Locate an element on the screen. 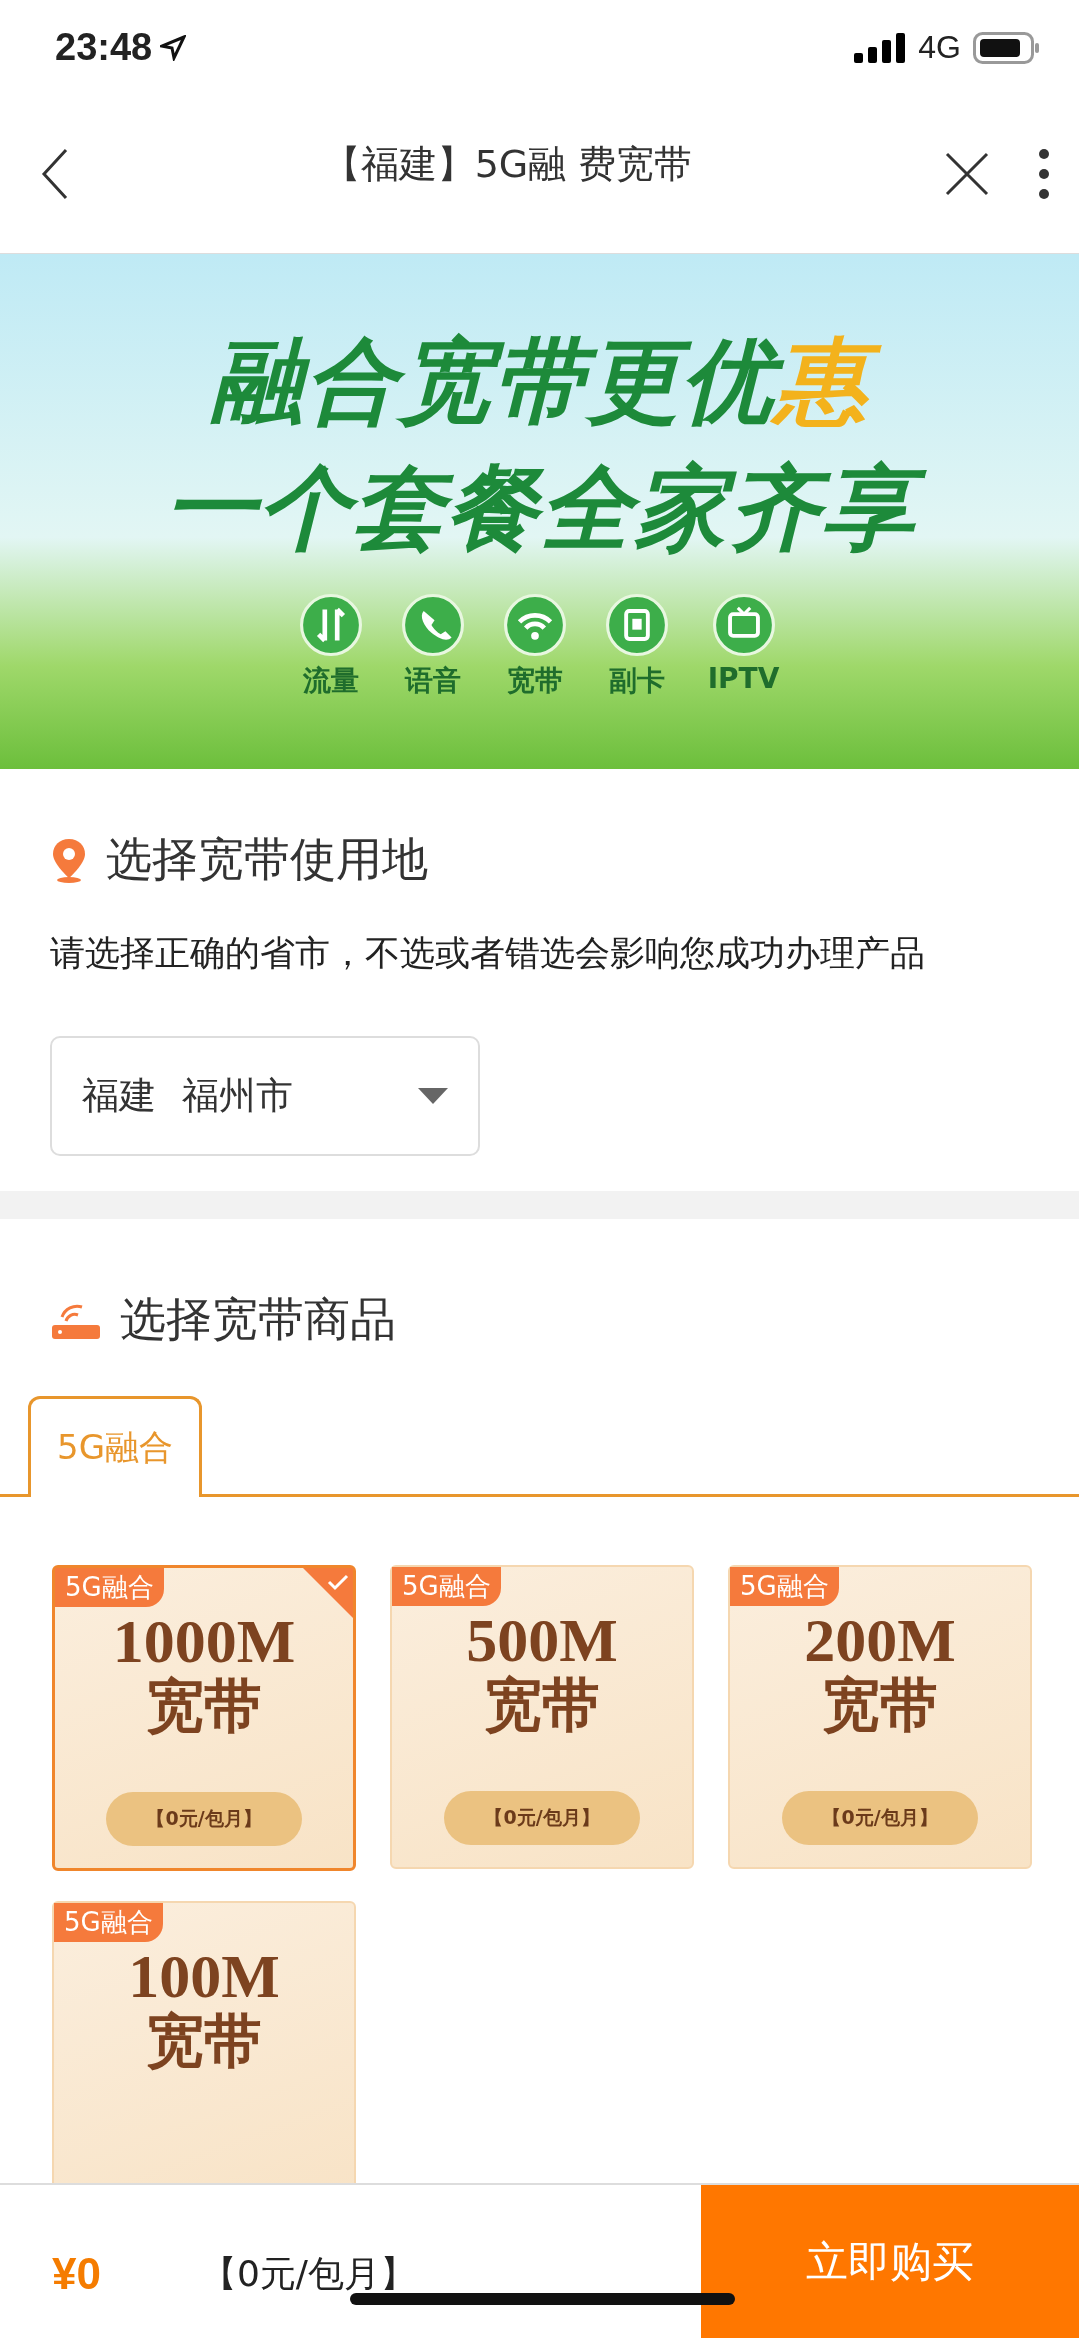 This screenshot has width=1079, height=2338. section-title: 选择宽带使用地 is located at coordinates (267, 859).